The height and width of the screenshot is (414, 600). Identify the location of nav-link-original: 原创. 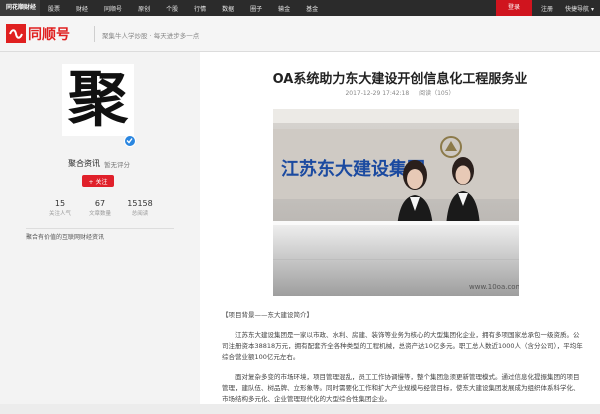
(144, 8).